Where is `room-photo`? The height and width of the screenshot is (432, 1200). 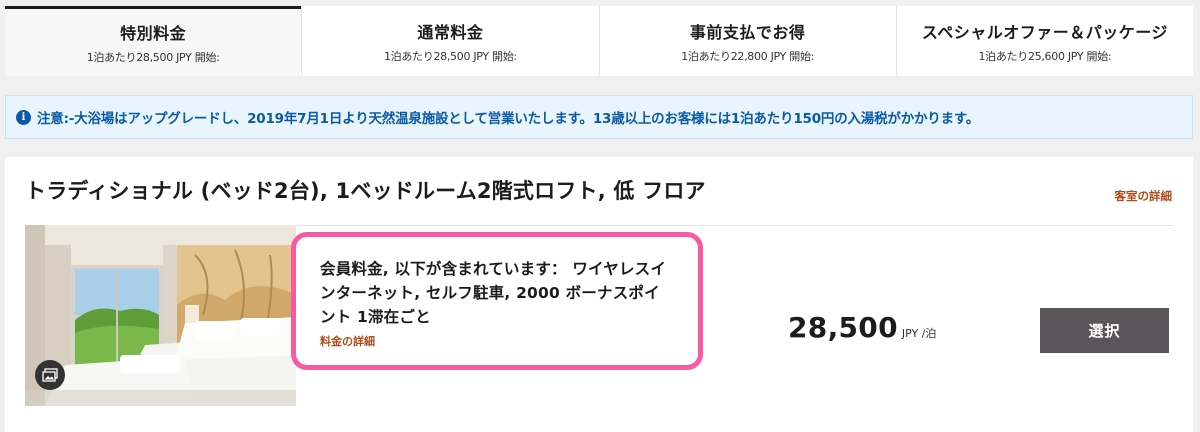 room-photo is located at coordinates (160, 315).